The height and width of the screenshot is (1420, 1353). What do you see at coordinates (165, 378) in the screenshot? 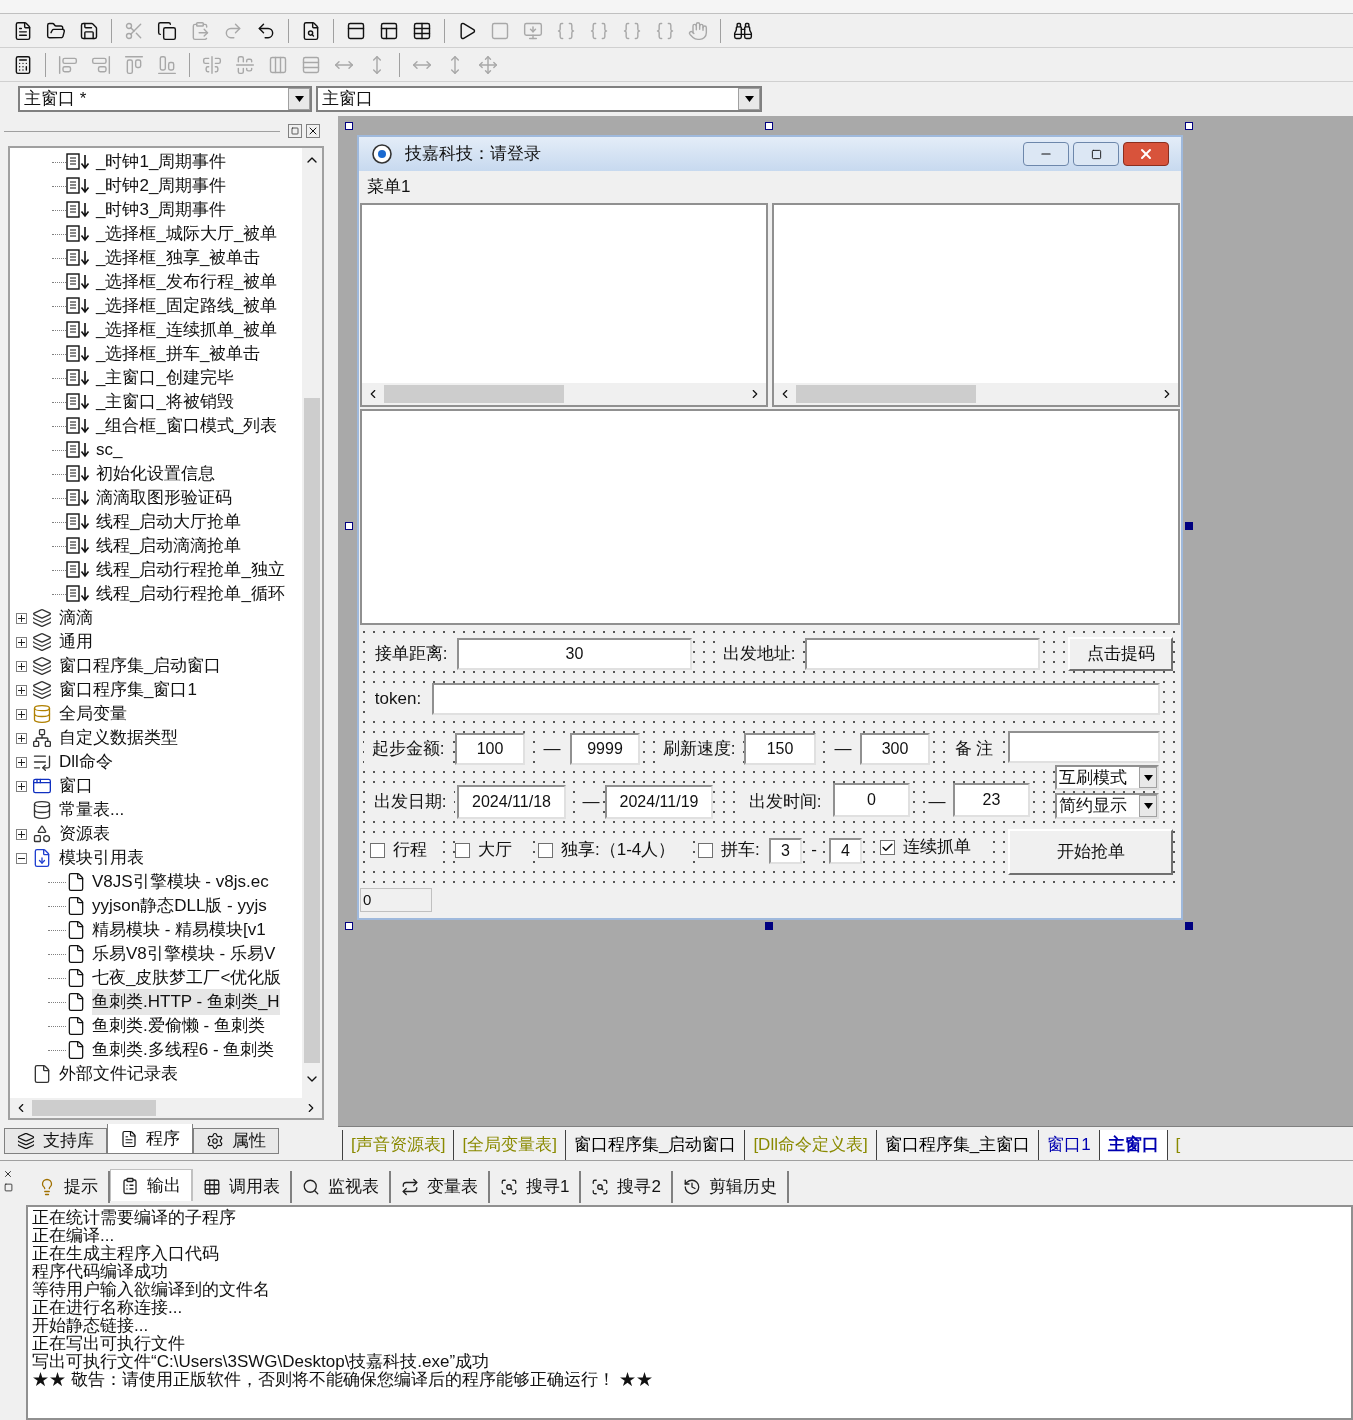
I see `tree-item: _主窗口_创建完毕` at bounding box center [165, 378].